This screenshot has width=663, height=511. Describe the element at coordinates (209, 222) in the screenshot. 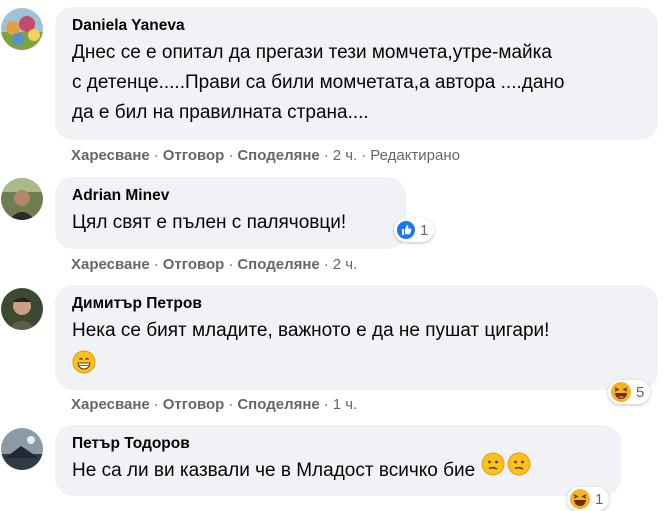

I see `comment-text-line: Цял свят е пълен с палячовци!` at that location.